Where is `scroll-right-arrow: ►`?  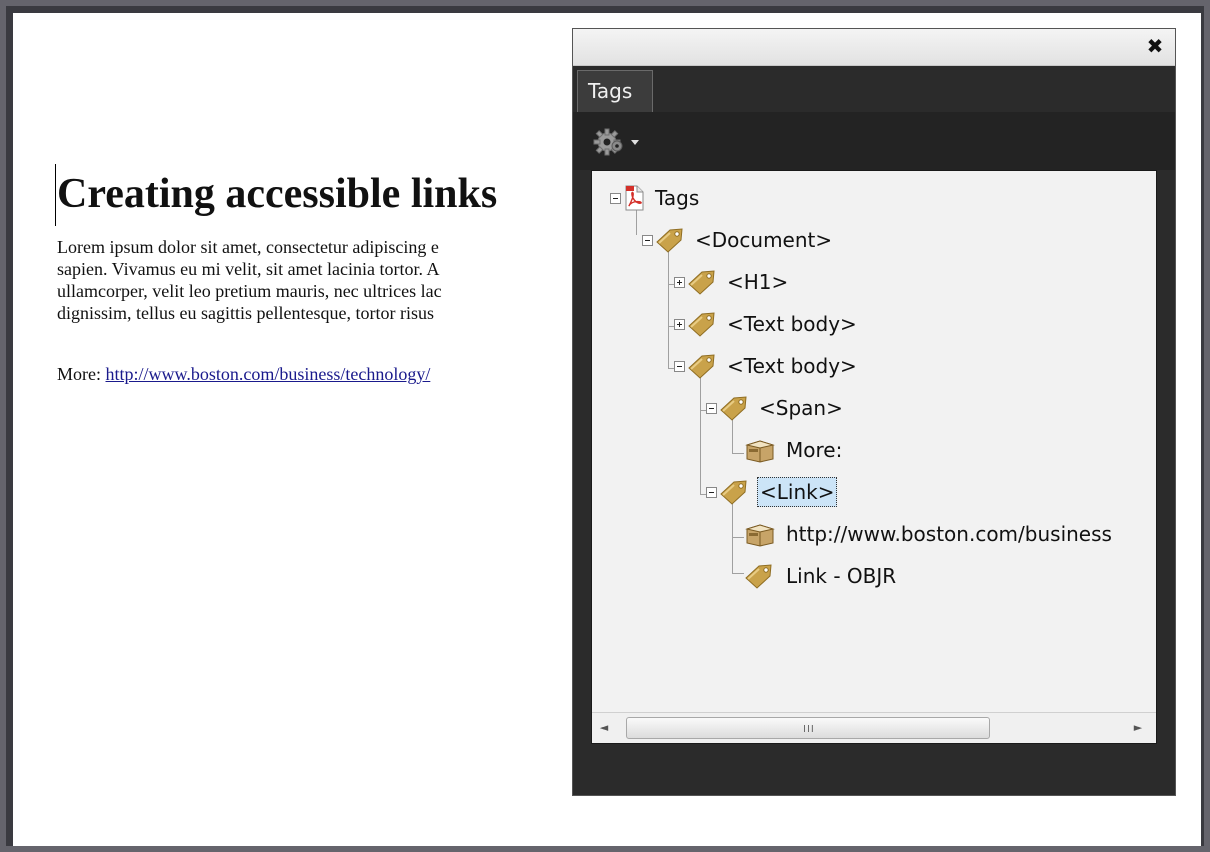 scroll-right-arrow: ► is located at coordinates (1138, 728).